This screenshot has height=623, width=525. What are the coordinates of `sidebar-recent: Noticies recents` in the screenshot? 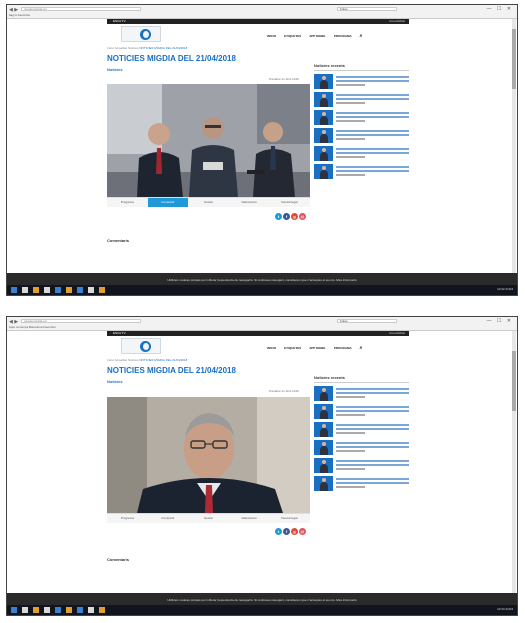 It's located at (361, 434).